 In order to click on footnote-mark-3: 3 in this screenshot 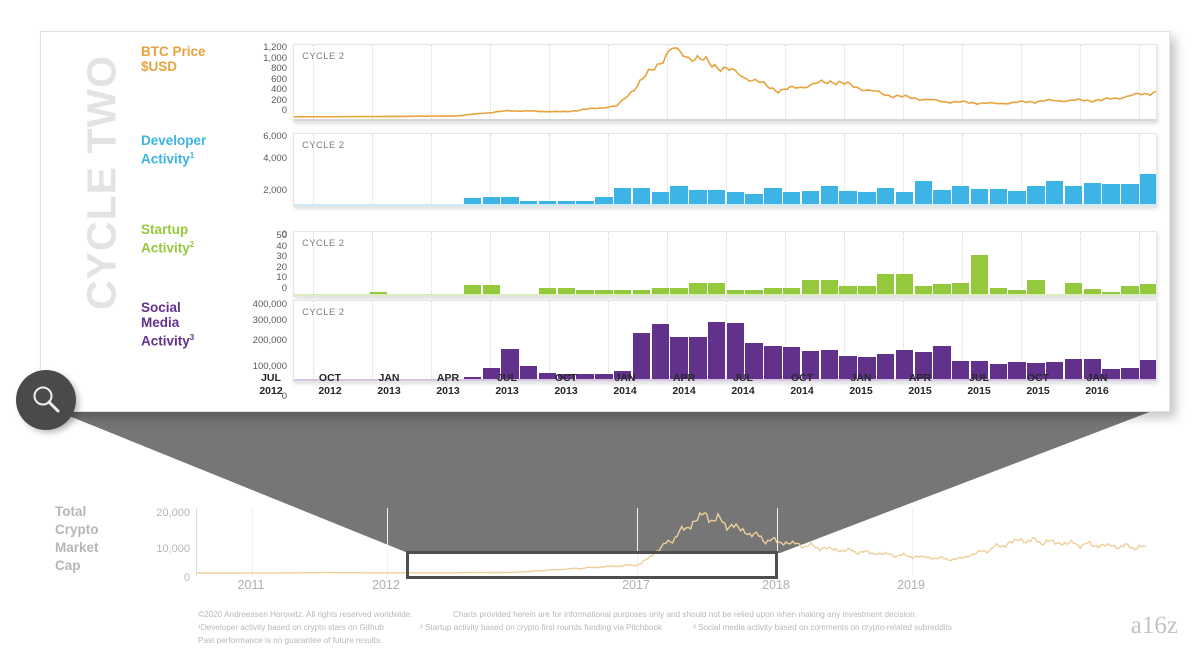, I will do `click(192, 337)`.